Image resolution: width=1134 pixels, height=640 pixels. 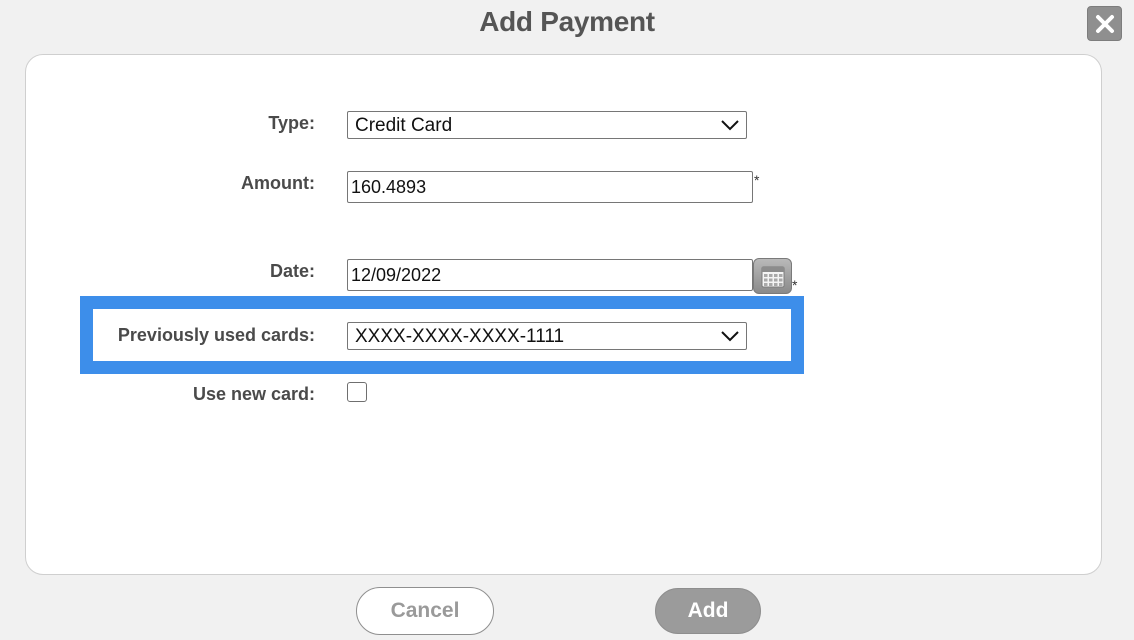 What do you see at coordinates (253, 394) in the screenshot?
I see `new-card-label: Use new card:` at bounding box center [253, 394].